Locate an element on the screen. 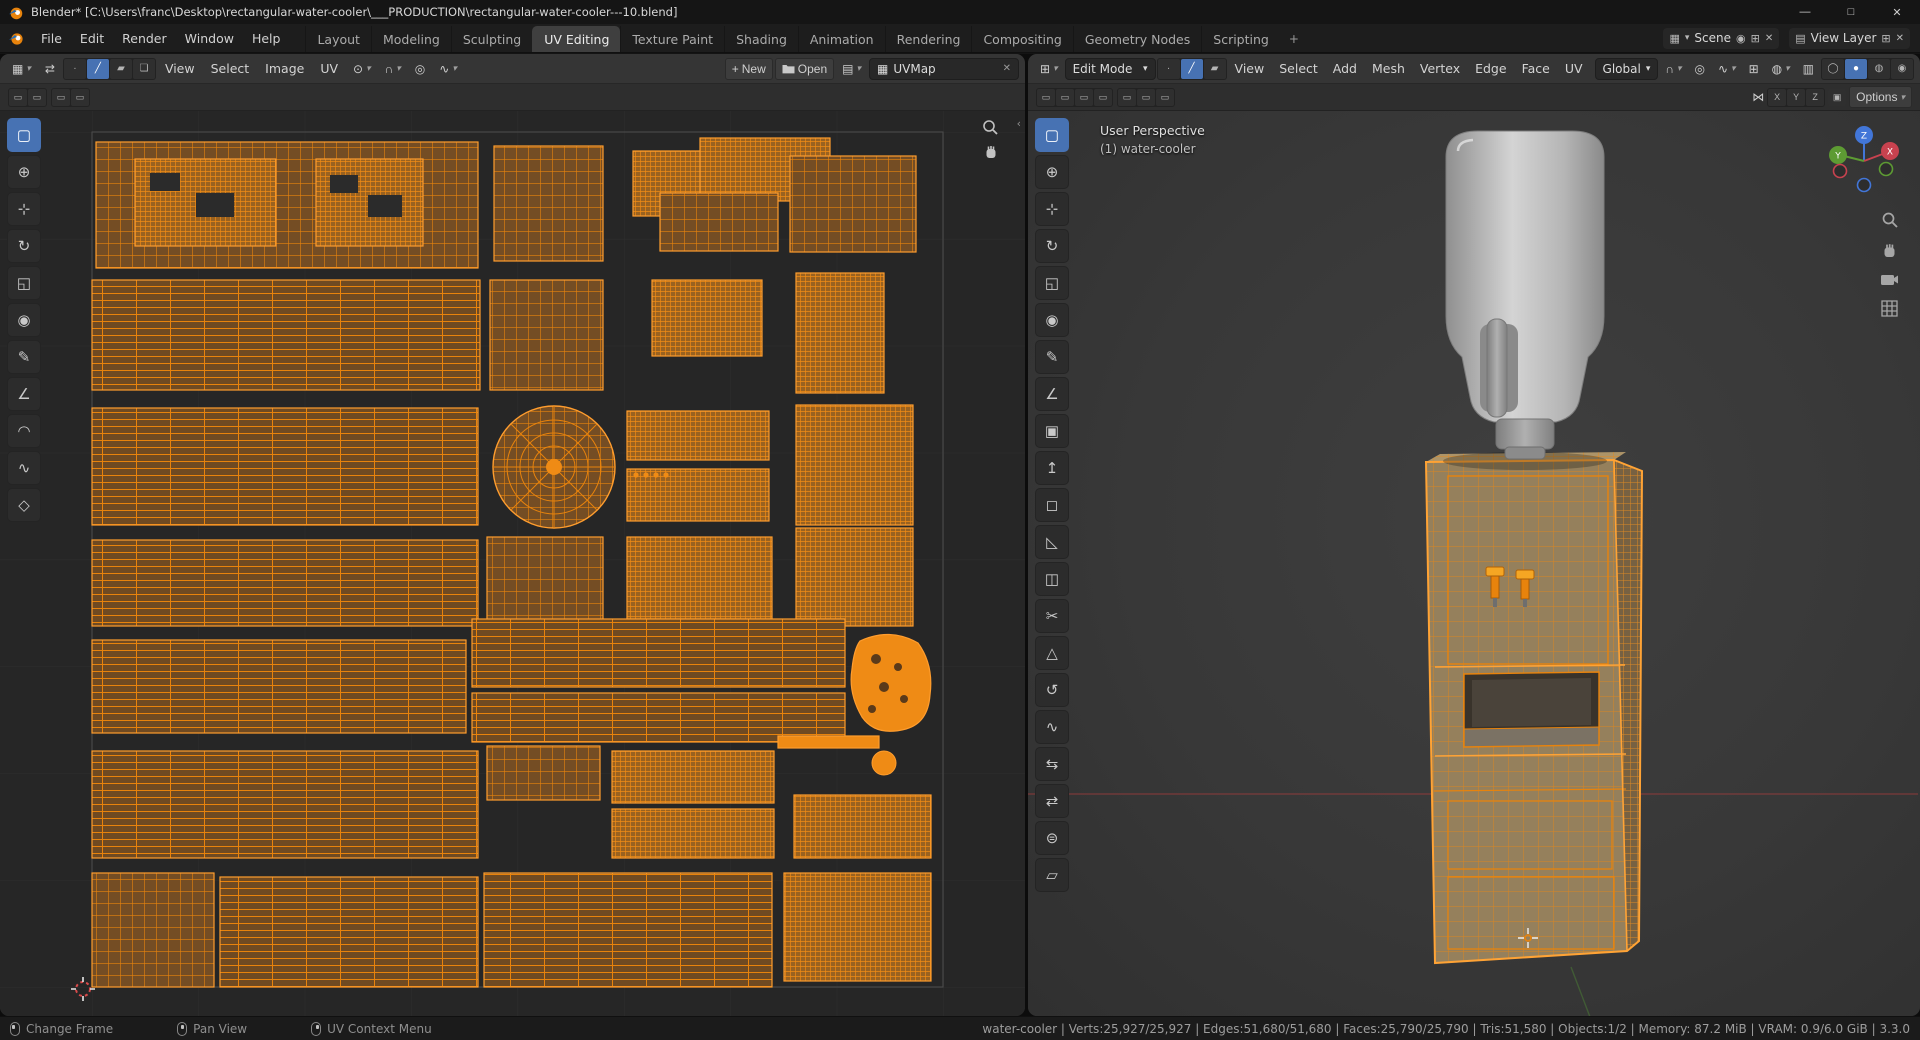 The image size is (1920, 1040). uv-select-island-button: ❏ is located at coordinates (143, 68).